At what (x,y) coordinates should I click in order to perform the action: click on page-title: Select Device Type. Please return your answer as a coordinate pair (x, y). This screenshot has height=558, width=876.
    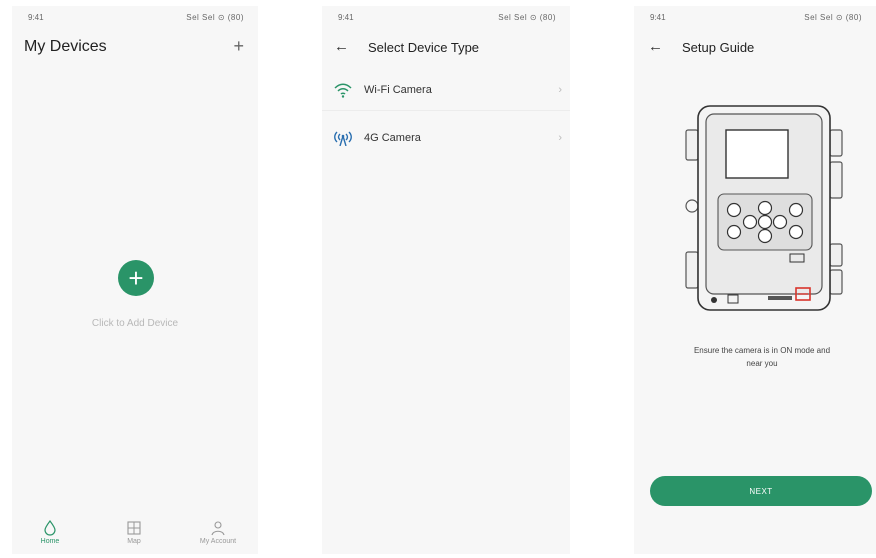
    Looking at the image, I should click on (424, 47).